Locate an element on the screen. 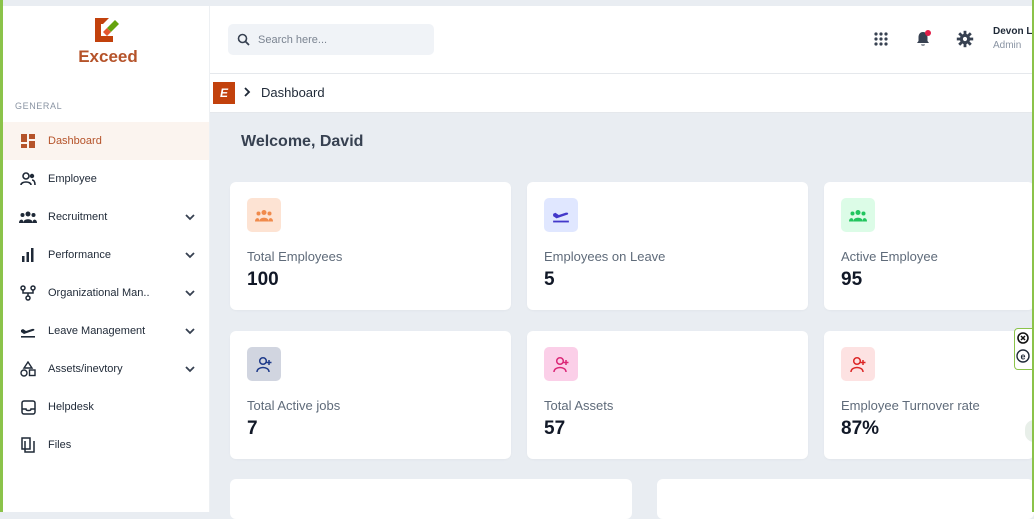 Image resolution: width=1034 pixels, height=519 pixels. stat-label: Total Employees is located at coordinates (295, 256).